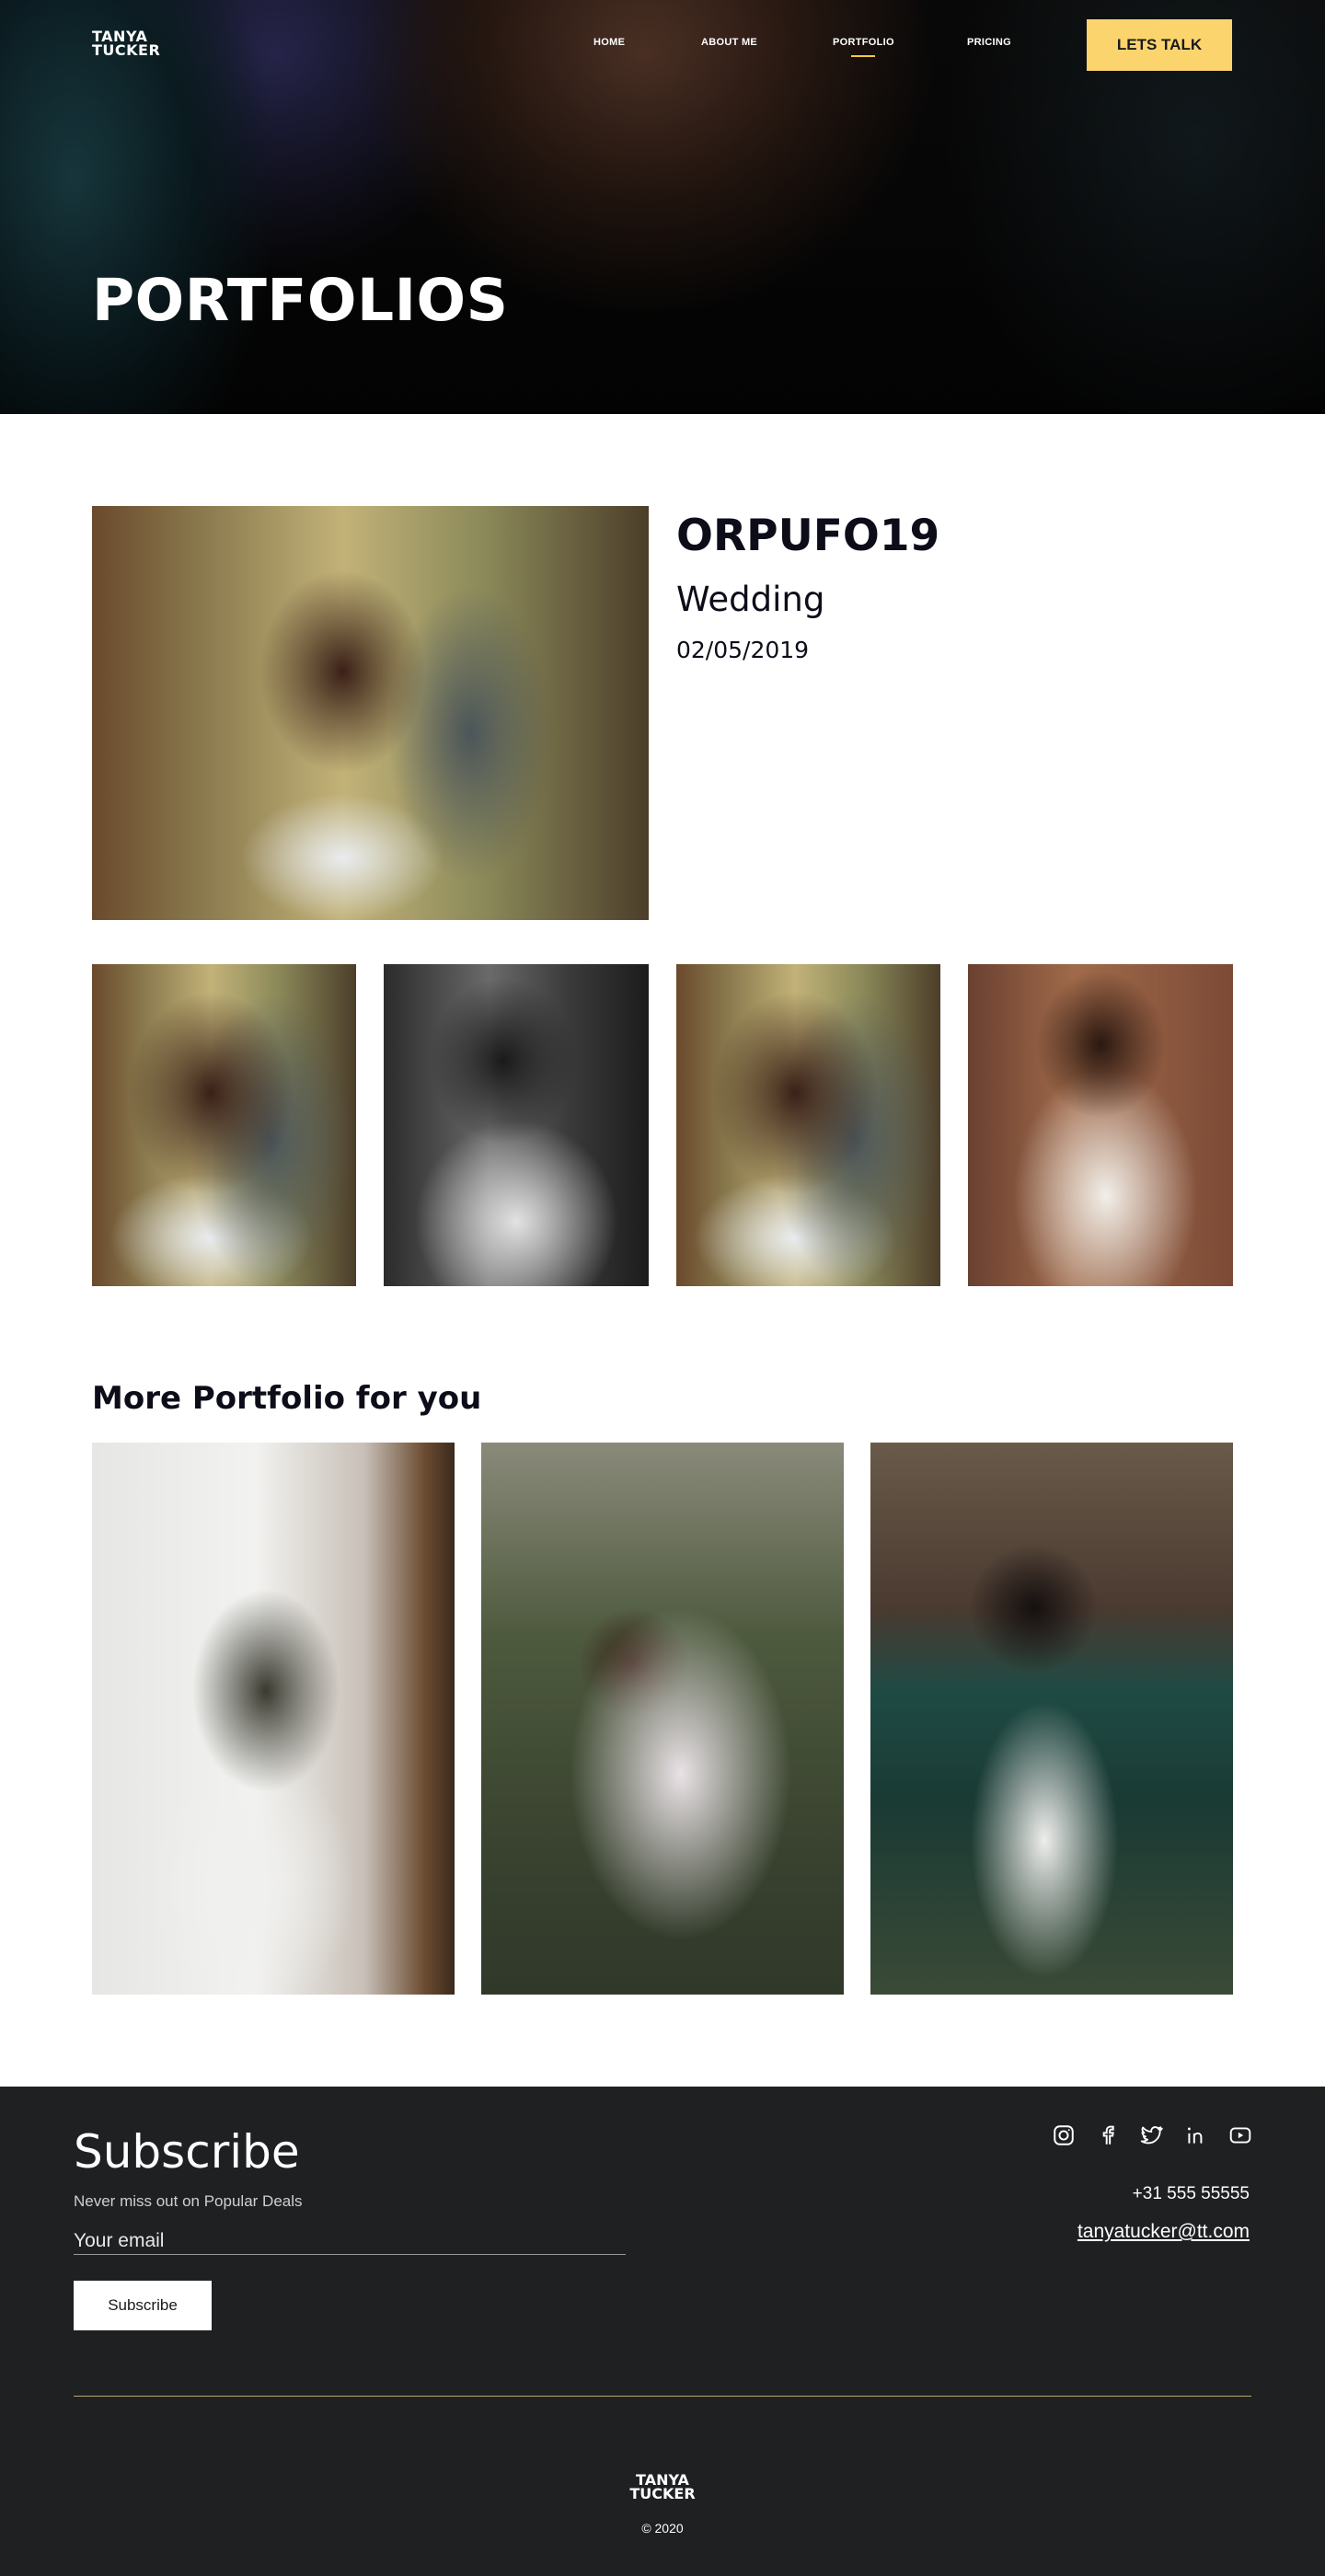  Describe the element at coordinates (1064, 2135) in the screenshot. I see `instagram-icon` at that location.